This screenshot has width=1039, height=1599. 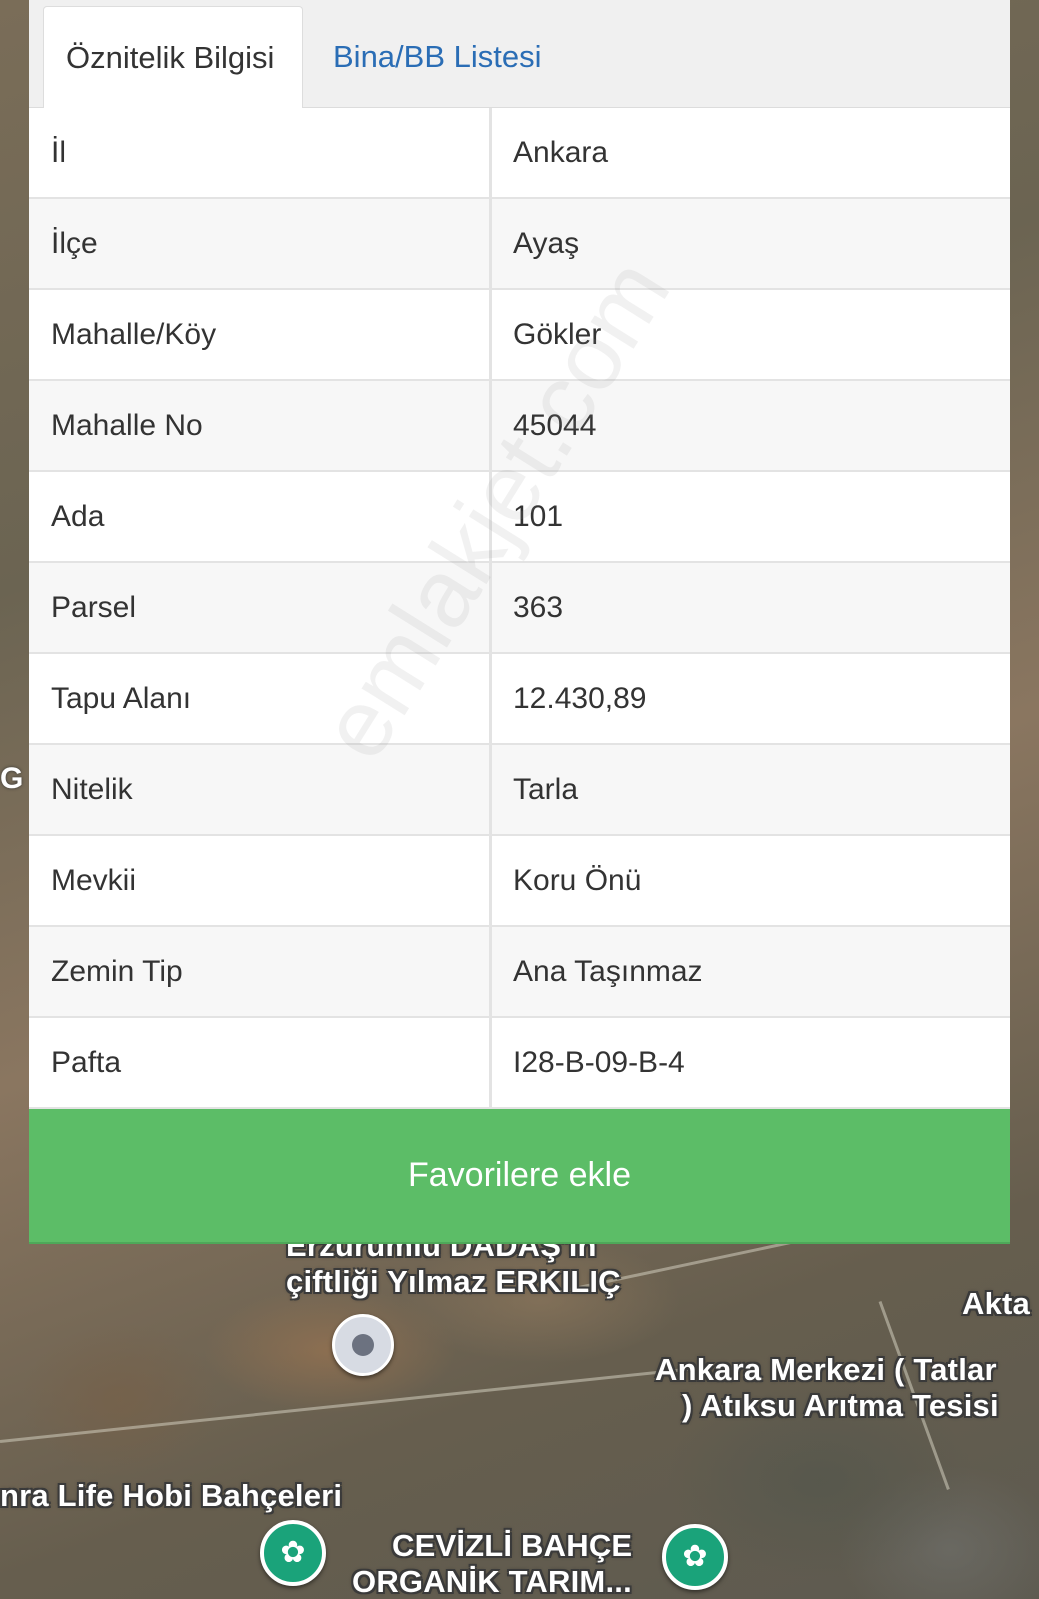 I want to click on row-value: I28-B-09-B-4, so click(x=599, y=1062).